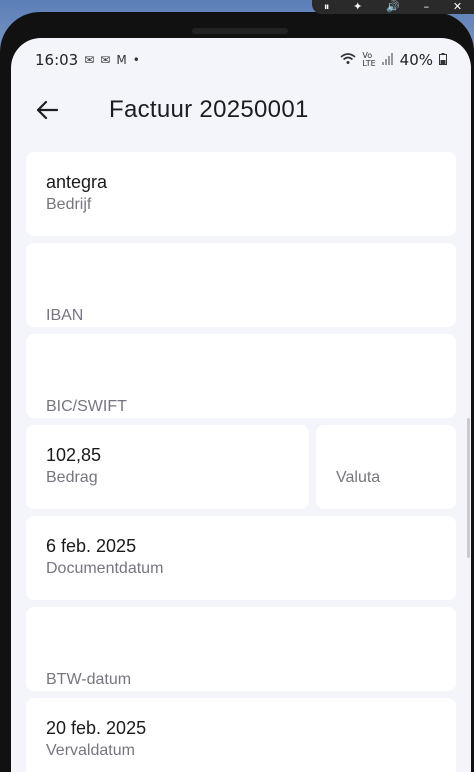 The width and height of the screenshot is (474, 772). Describe the element at coordinates (348, 60) in the screenshot. I see `wifi-icon` at that location.